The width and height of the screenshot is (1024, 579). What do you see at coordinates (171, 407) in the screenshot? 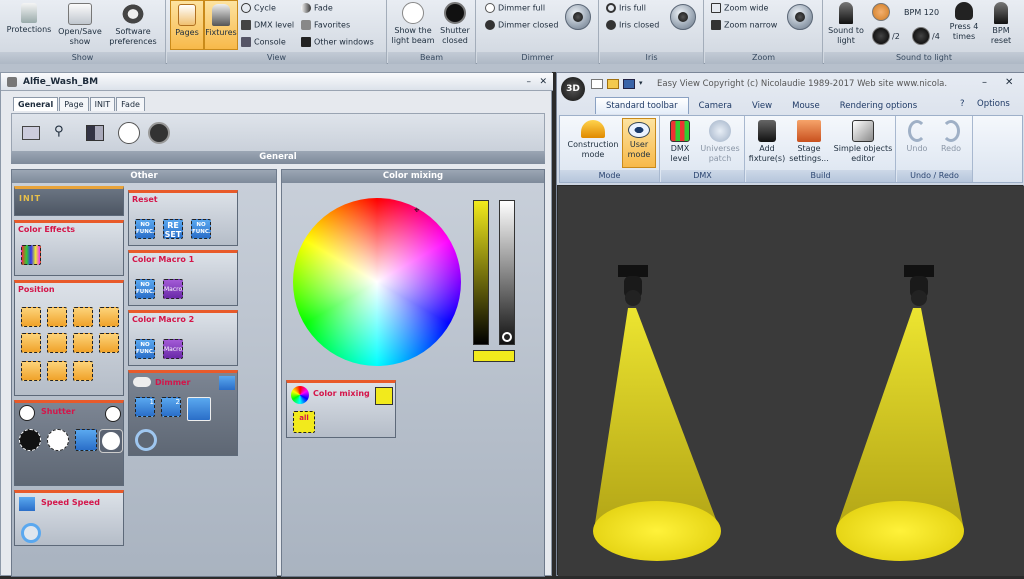
I see `dimmer-2-button: 2` at bounding box center [171, 407].